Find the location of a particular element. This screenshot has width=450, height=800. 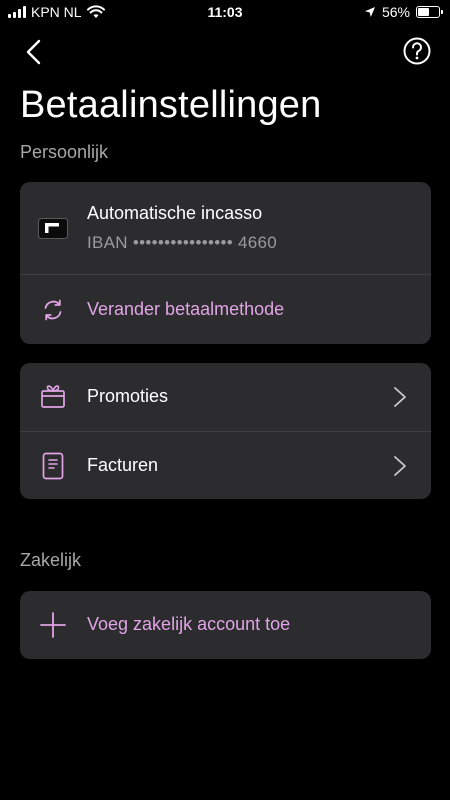

invoices-row: Facturen is located at coordinates (225, 465).